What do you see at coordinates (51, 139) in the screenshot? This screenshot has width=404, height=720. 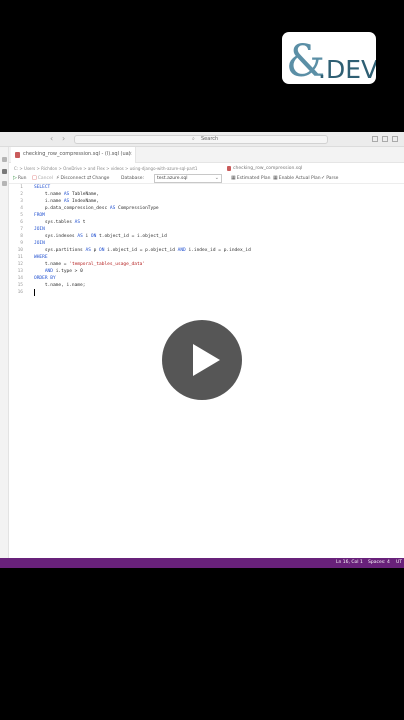 I see `back-arrow-icon: ‹` at bounding box center [51, 139].